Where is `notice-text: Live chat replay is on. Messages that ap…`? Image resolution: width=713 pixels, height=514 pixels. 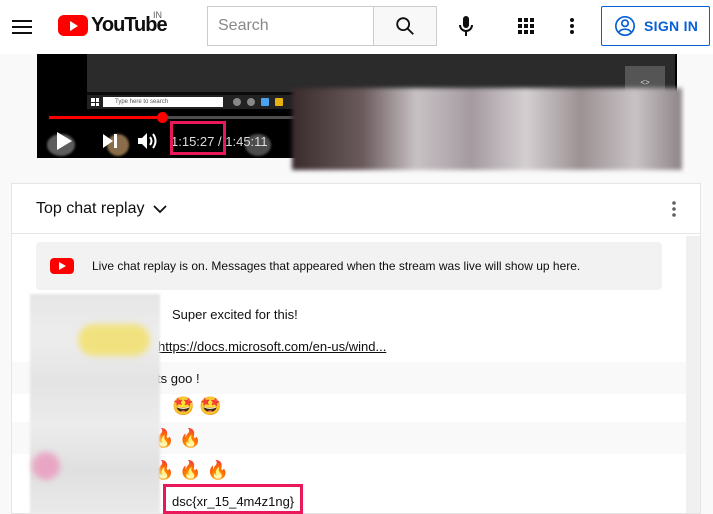
notice-text: Live chat replay is on. Messages that ap… is located at coordinates (336, 266).